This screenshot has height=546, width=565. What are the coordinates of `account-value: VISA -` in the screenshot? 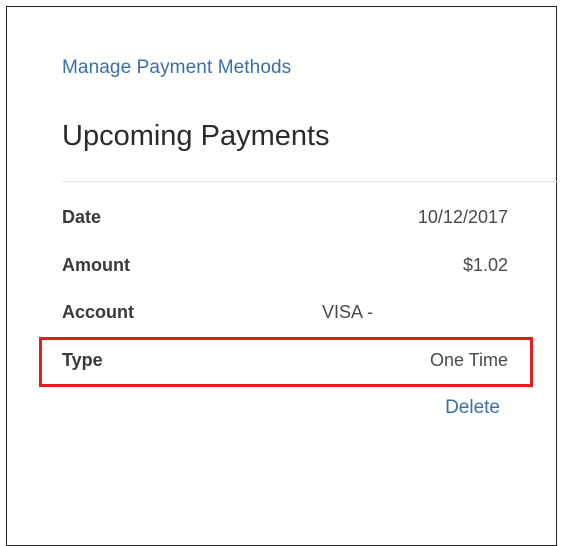 It's located at (348, 312).